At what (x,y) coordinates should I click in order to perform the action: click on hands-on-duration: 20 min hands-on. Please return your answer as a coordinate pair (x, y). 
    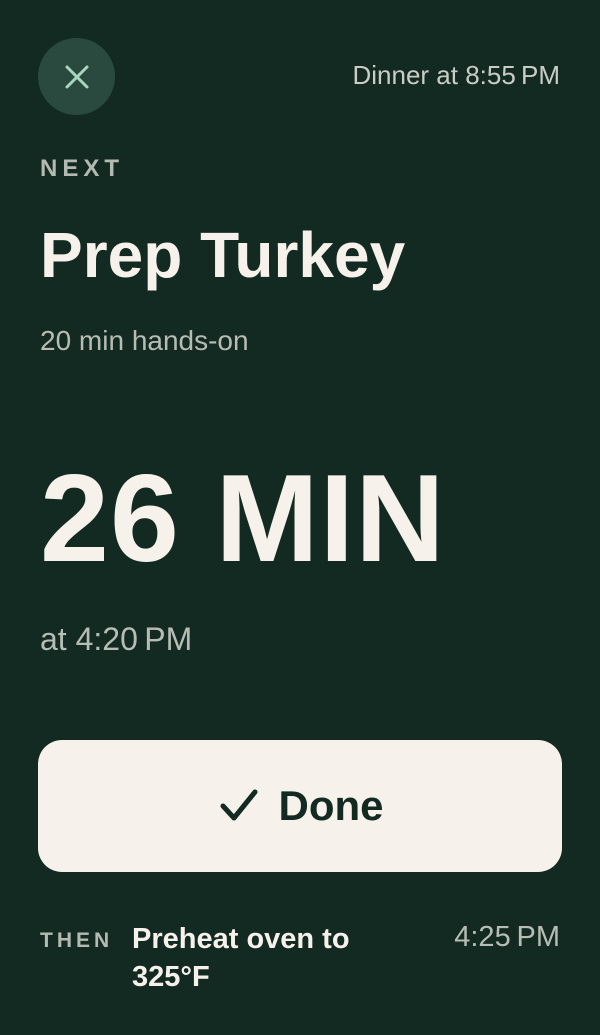
    Looking at the image, I should click on (144, 340).